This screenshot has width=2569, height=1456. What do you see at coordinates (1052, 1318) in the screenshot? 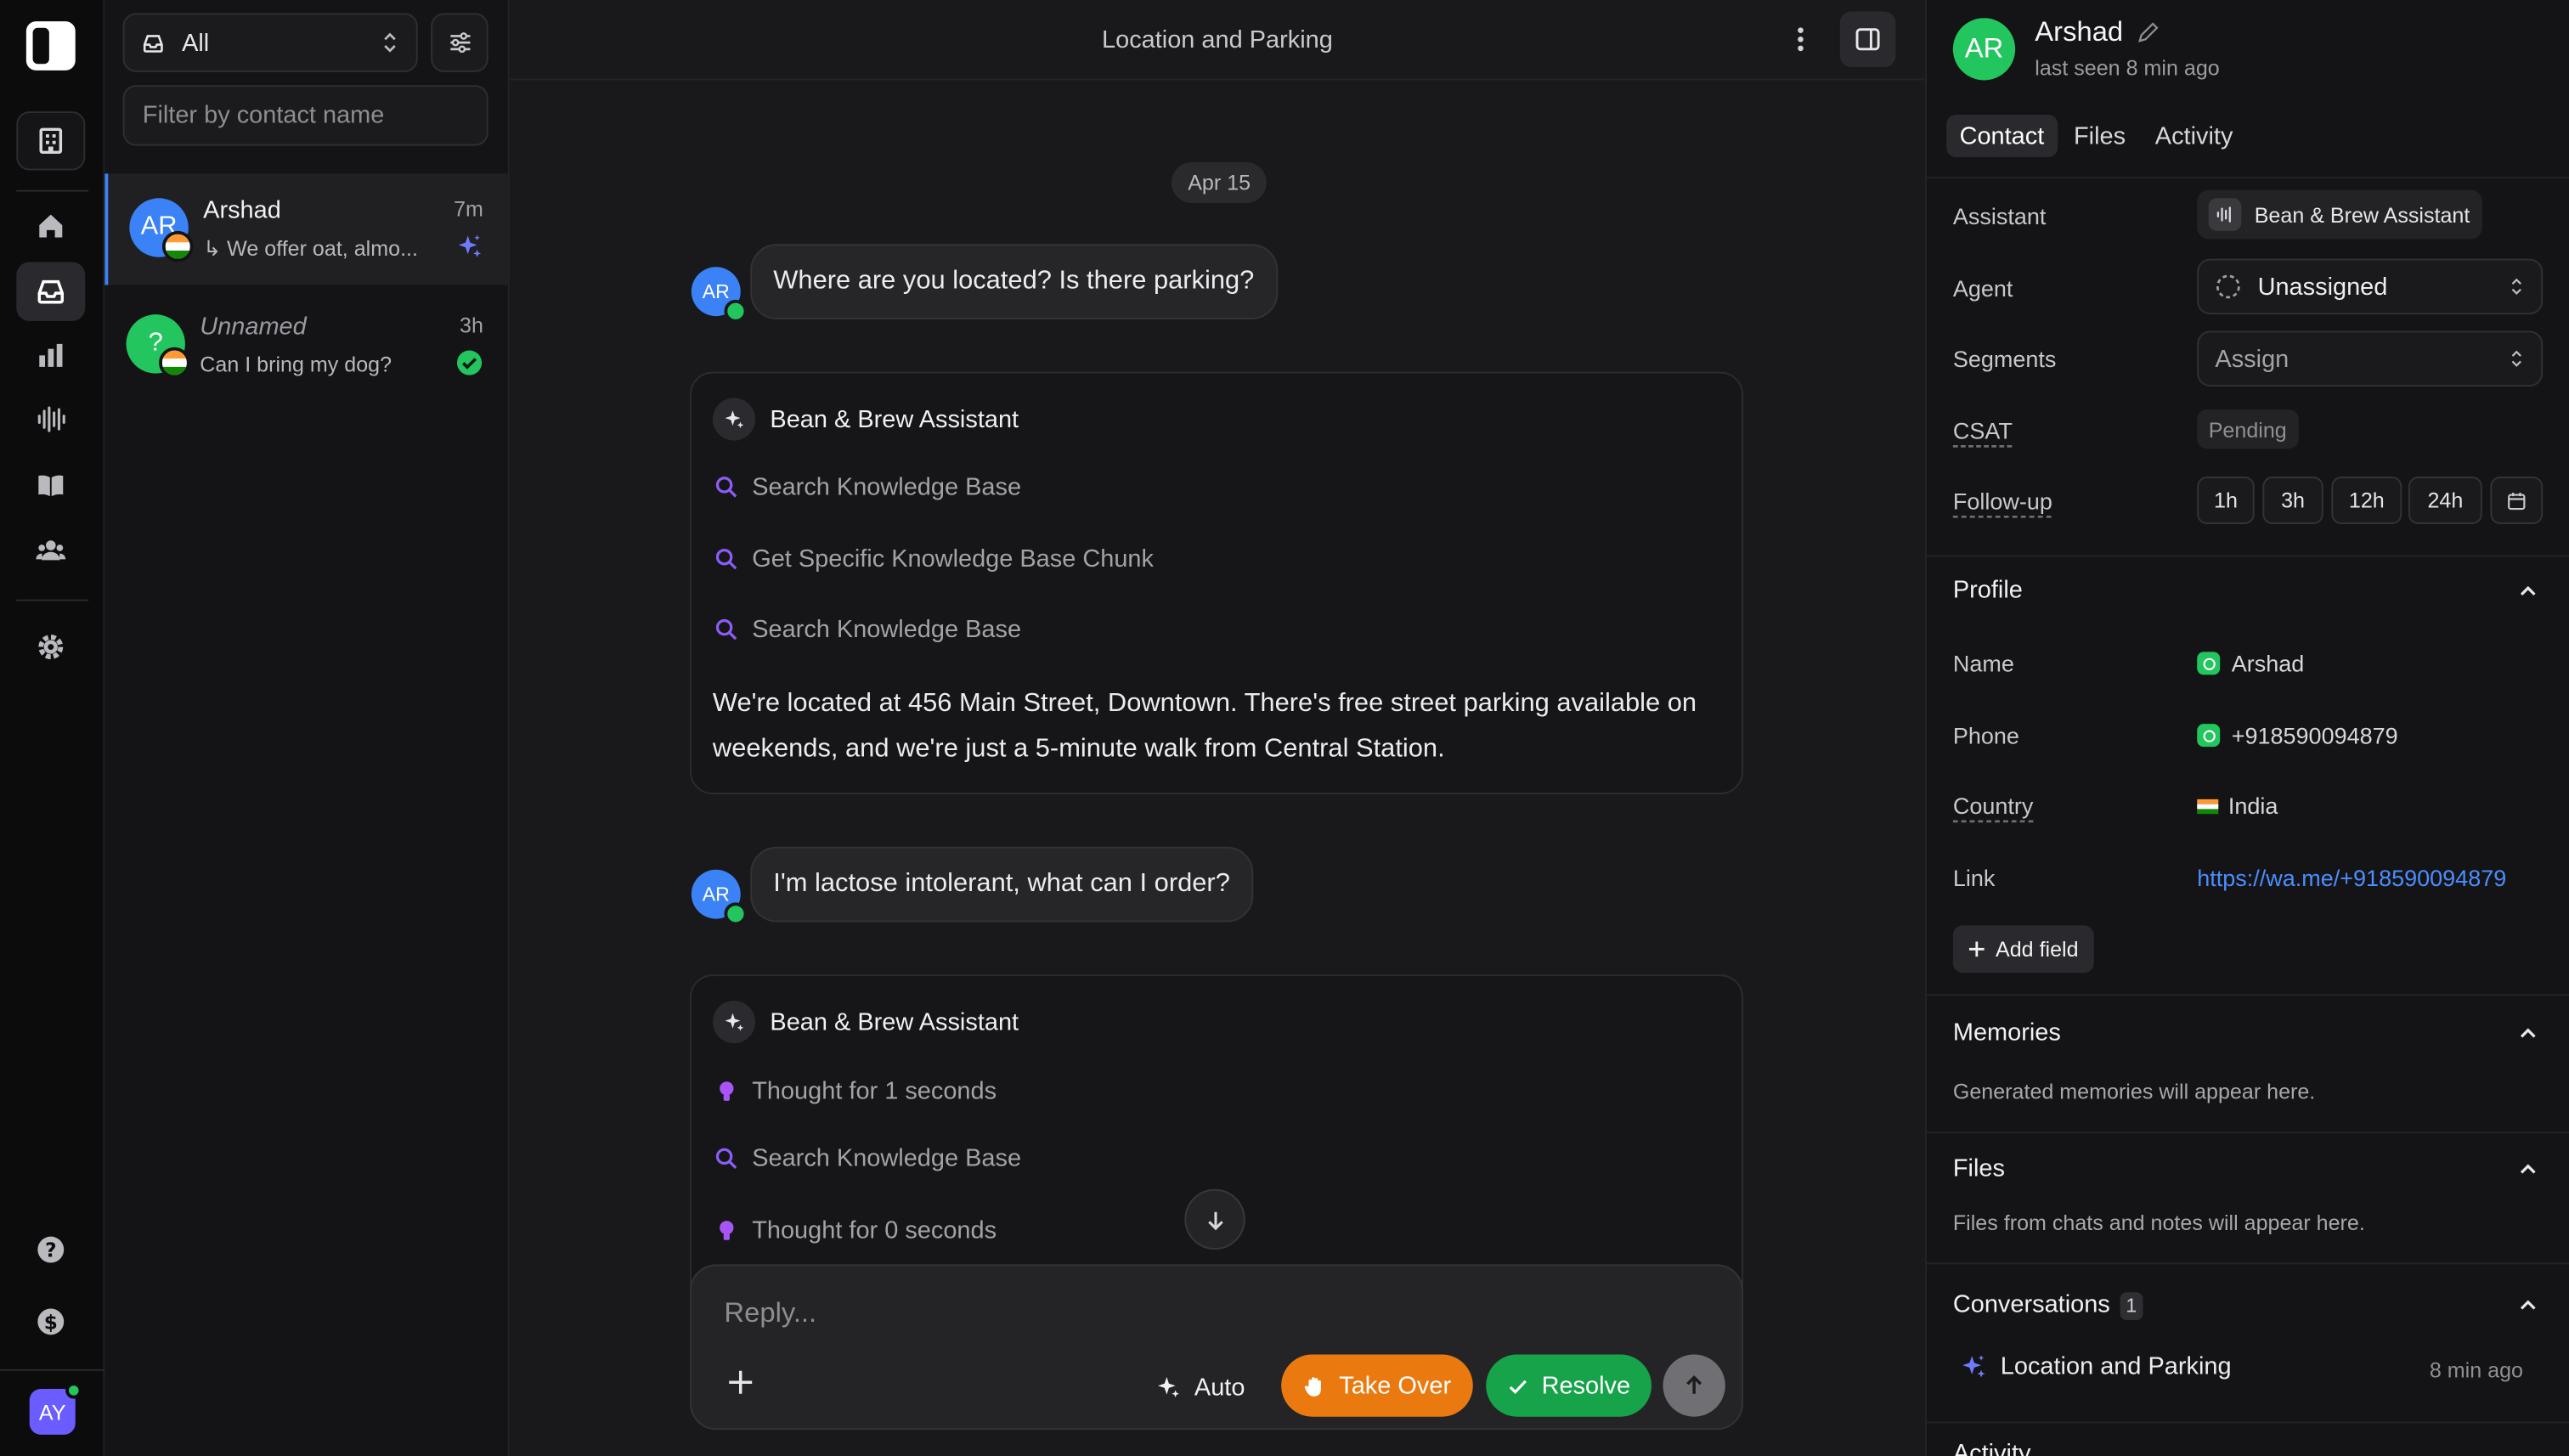
I see `reply-input` at bounding box center [1052, 1318].